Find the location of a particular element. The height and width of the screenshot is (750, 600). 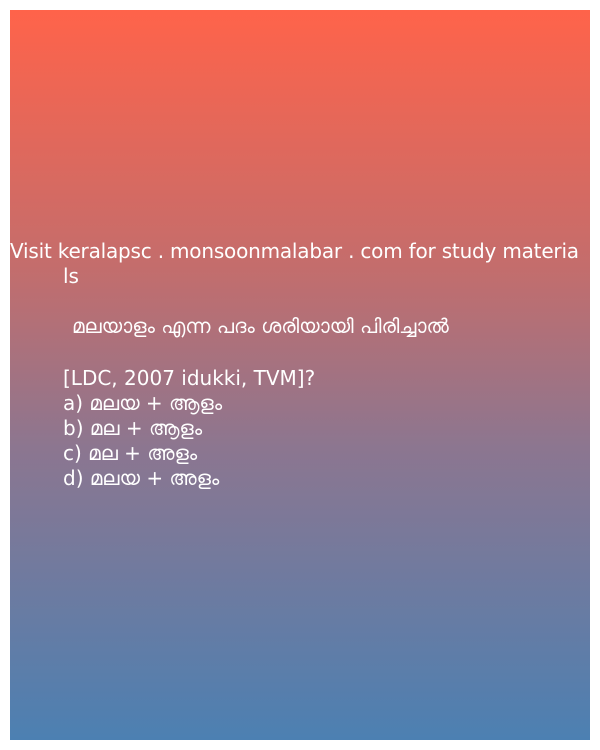

question-meta: [LDC, 2007 idukki, TVM]? is located at coordinates (189, 378).